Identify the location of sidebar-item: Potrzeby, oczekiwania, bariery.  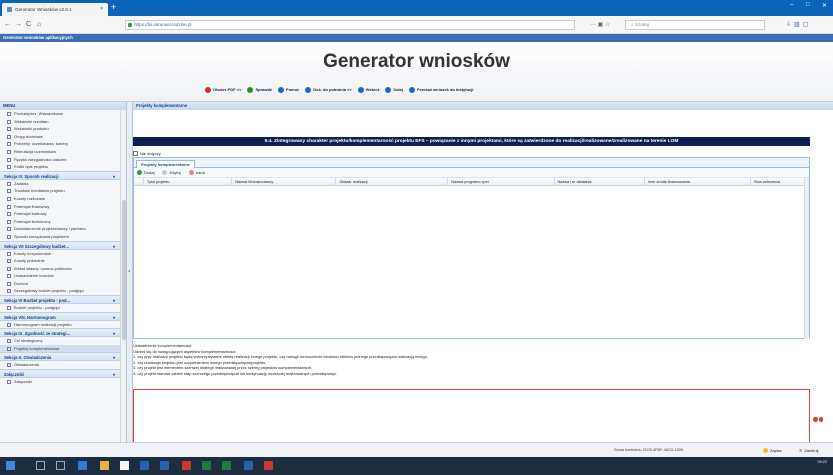
(60, 144).